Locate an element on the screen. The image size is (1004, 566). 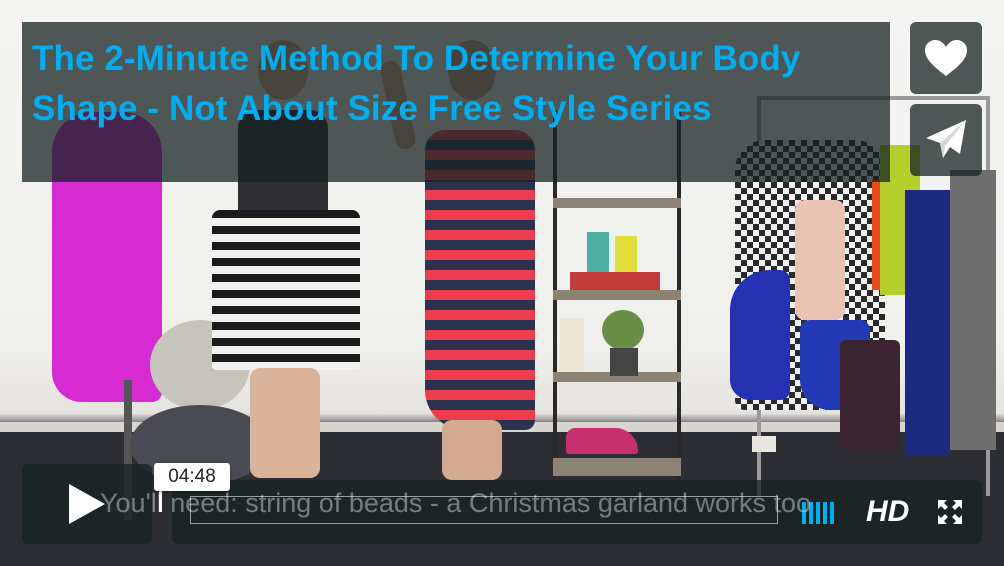
fullscreen-button is located at coordinates (950, 512).